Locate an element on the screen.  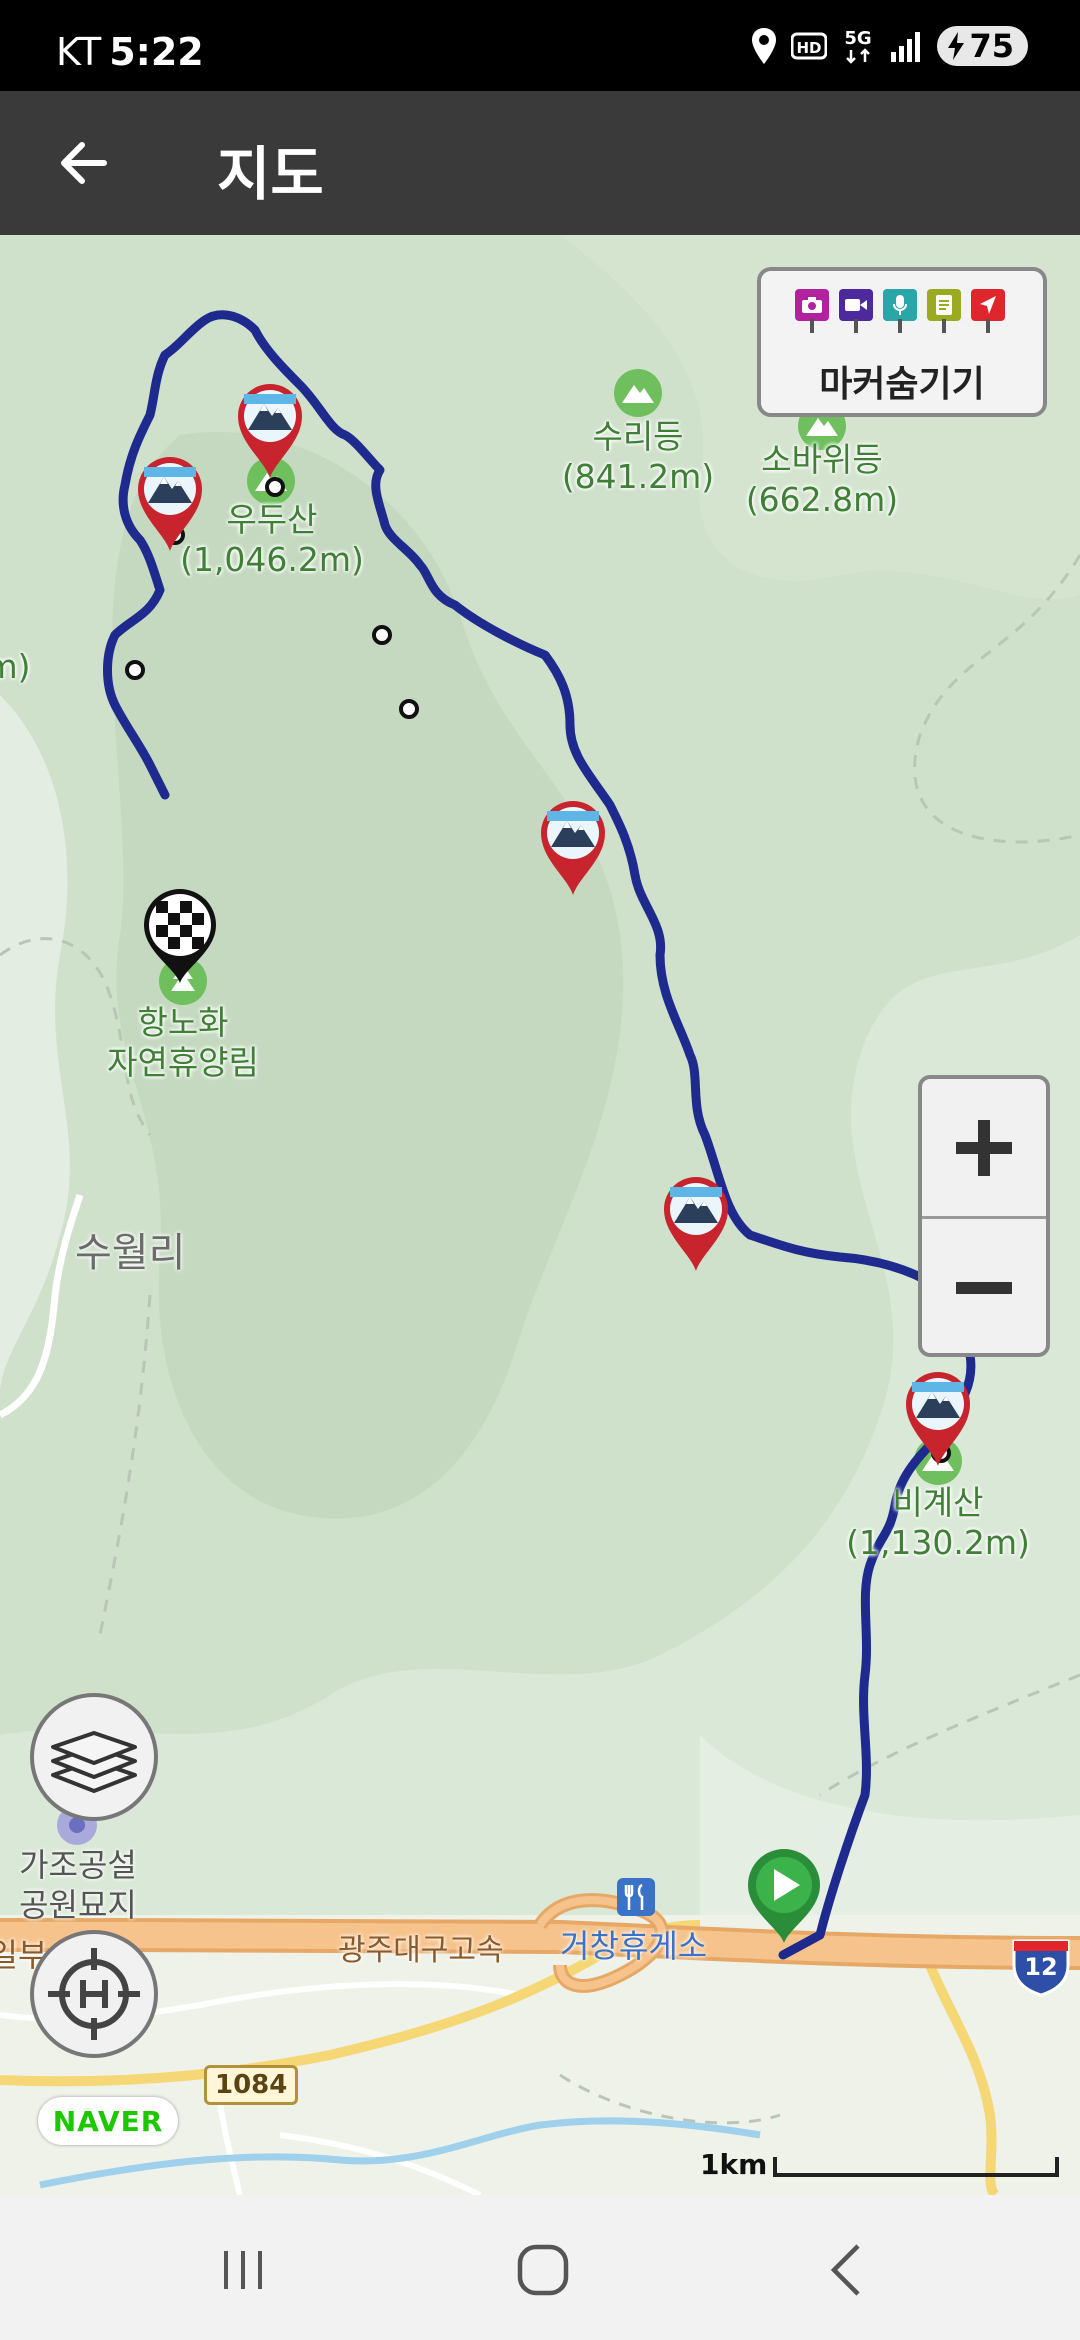
memo-icon is located at coordinates (944, 305).